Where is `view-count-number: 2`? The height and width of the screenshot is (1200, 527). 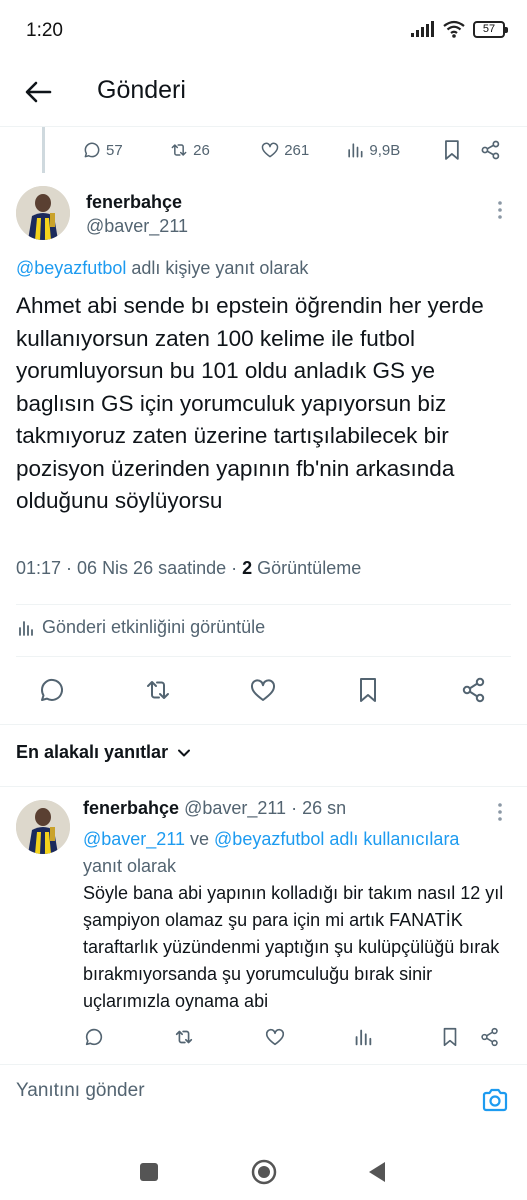
view-count-number: 2 is located at coordinates (247, 568).